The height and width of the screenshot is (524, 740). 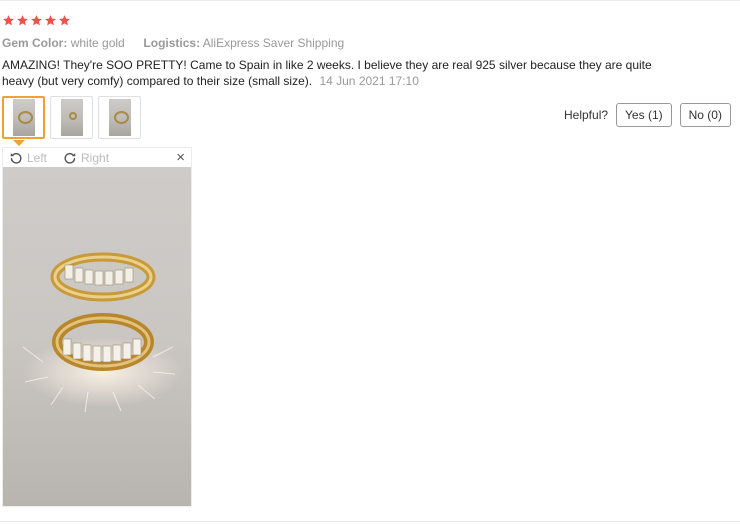 What do you see at coordinates (97, 43) in the screenshot?
I see `gem-color-value: white gold` at bounding box center [97, 43].